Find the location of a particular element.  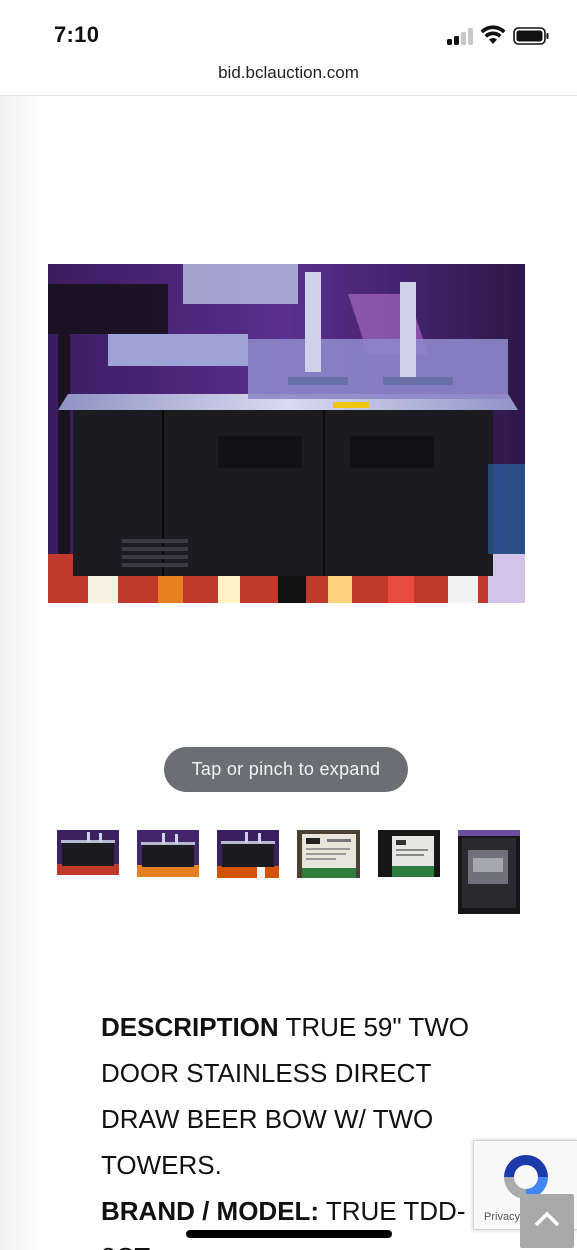

scroll-to-top-button is located at coordinates (547, 1221).